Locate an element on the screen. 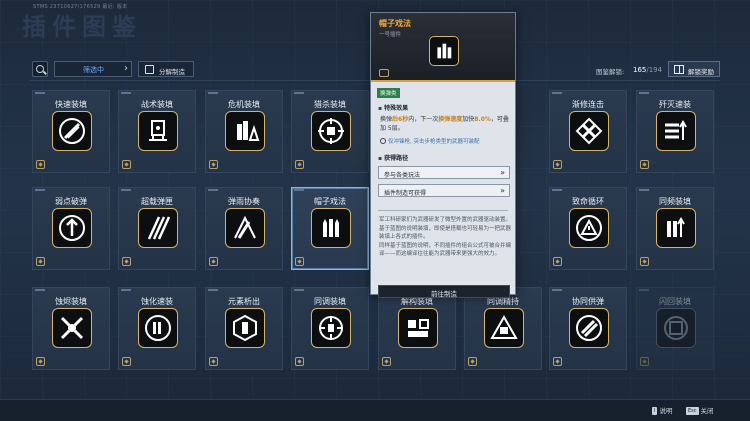  plugin-card: 蚀化速装 is located at coordinates (157, 328).